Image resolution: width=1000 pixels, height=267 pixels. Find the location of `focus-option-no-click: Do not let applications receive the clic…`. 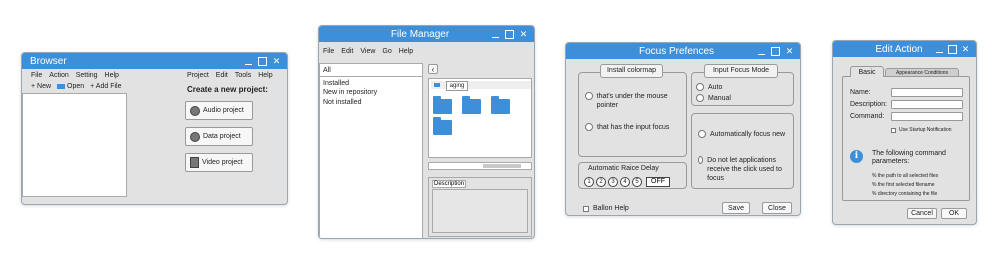

focus-option-no-click: Do not let applications receive the clic… is located at coordinates (745, 169).